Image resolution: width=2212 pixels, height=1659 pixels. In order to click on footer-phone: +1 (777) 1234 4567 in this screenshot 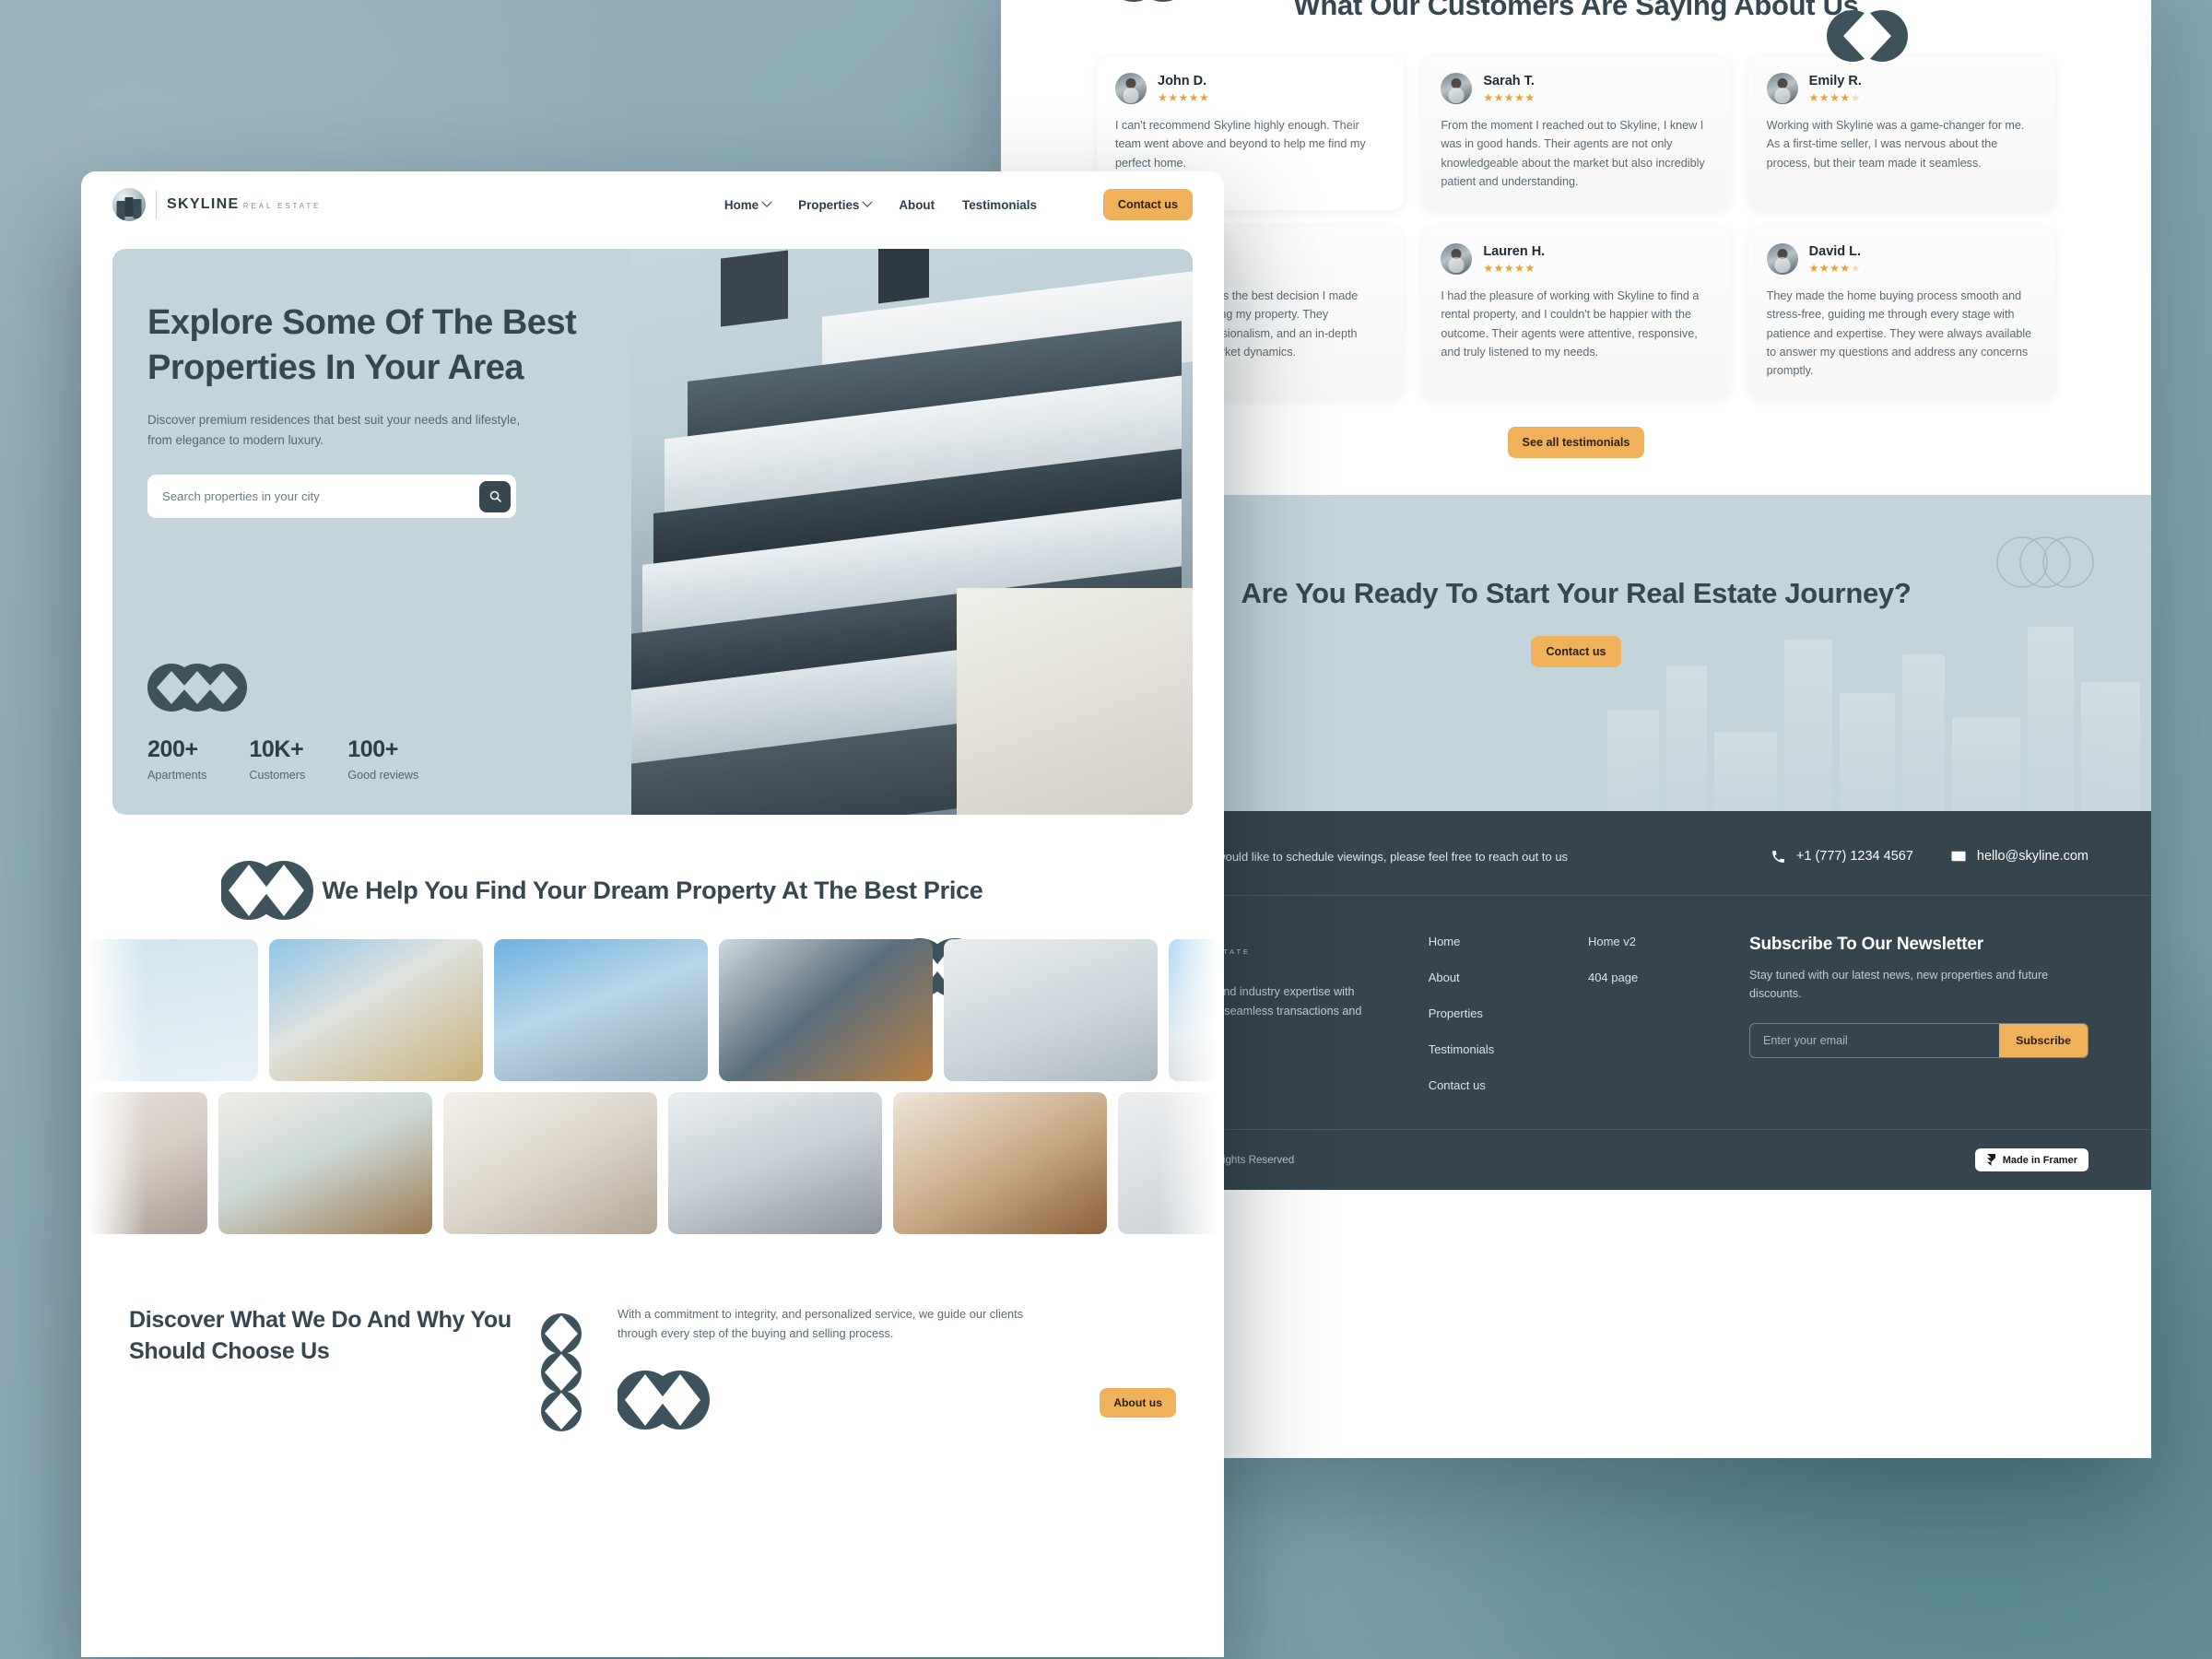, I will do `click(1842, 857)`.